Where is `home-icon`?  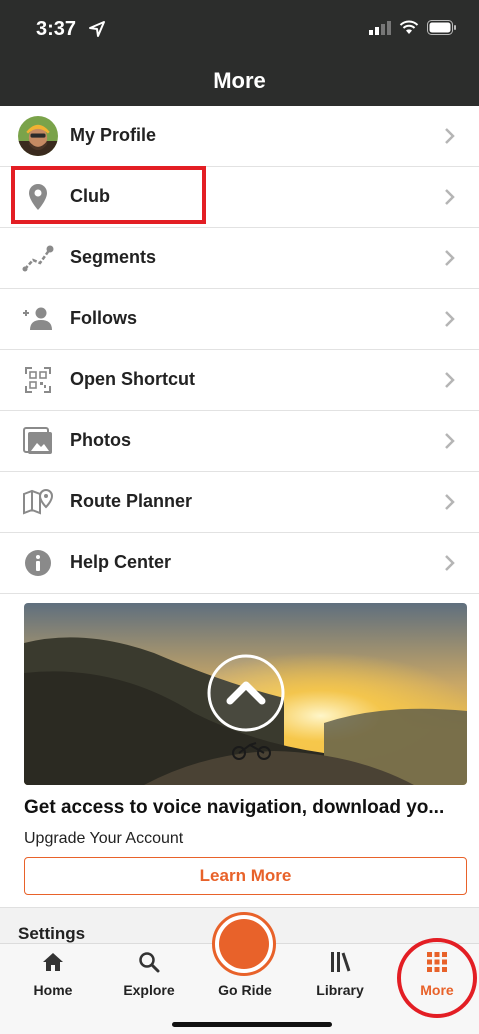 home-icon is located at coordinates (53, 962).